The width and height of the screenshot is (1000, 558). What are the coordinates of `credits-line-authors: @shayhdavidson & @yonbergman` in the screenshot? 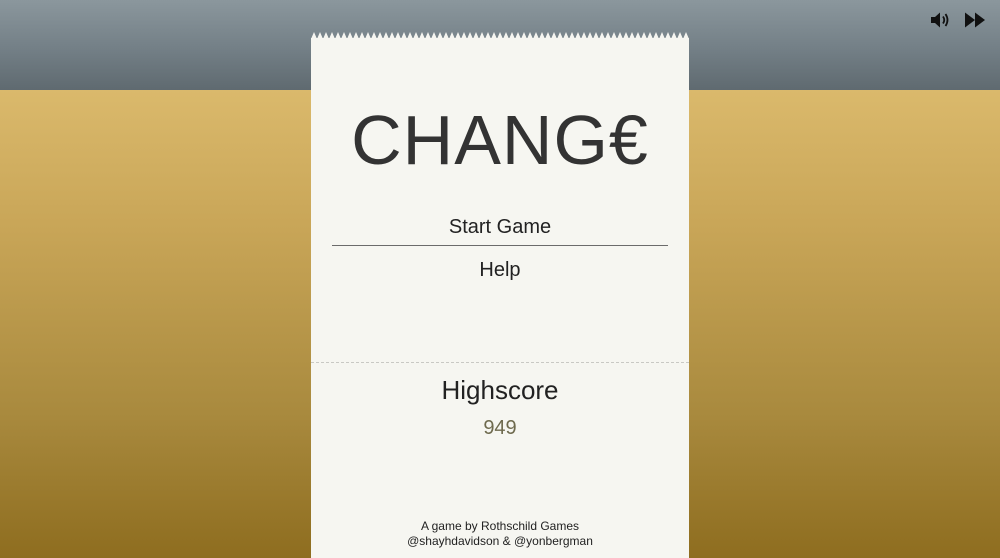 It's located at (500, 541).